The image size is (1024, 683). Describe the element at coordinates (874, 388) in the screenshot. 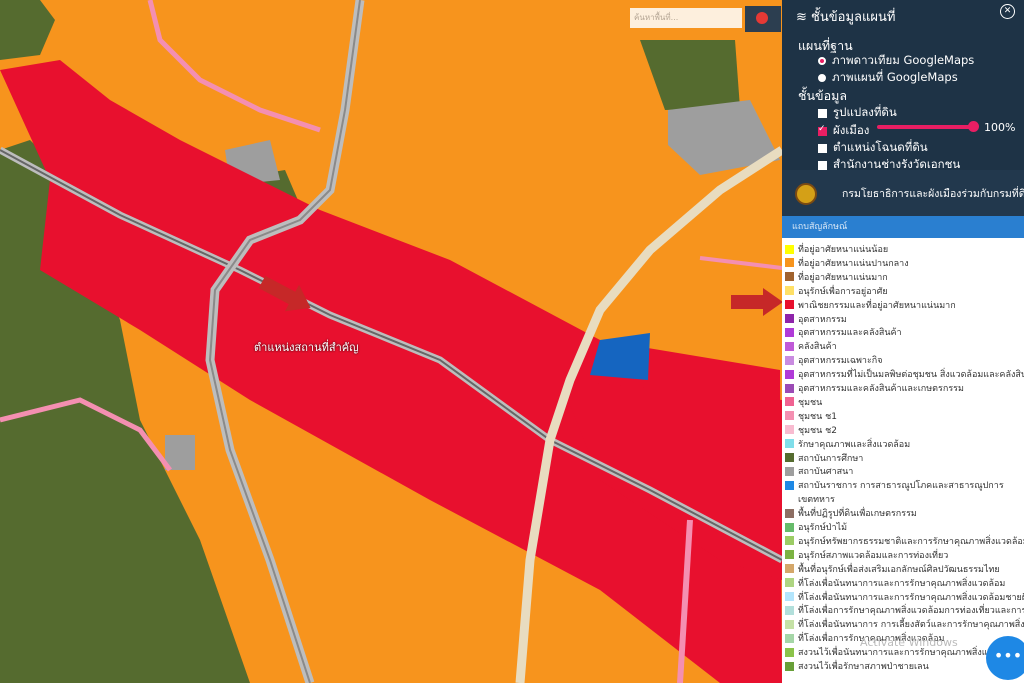

I see `legend-item: อุตสาหกรรมและคลังสินค้าและเกษตรกรรม` at that location.